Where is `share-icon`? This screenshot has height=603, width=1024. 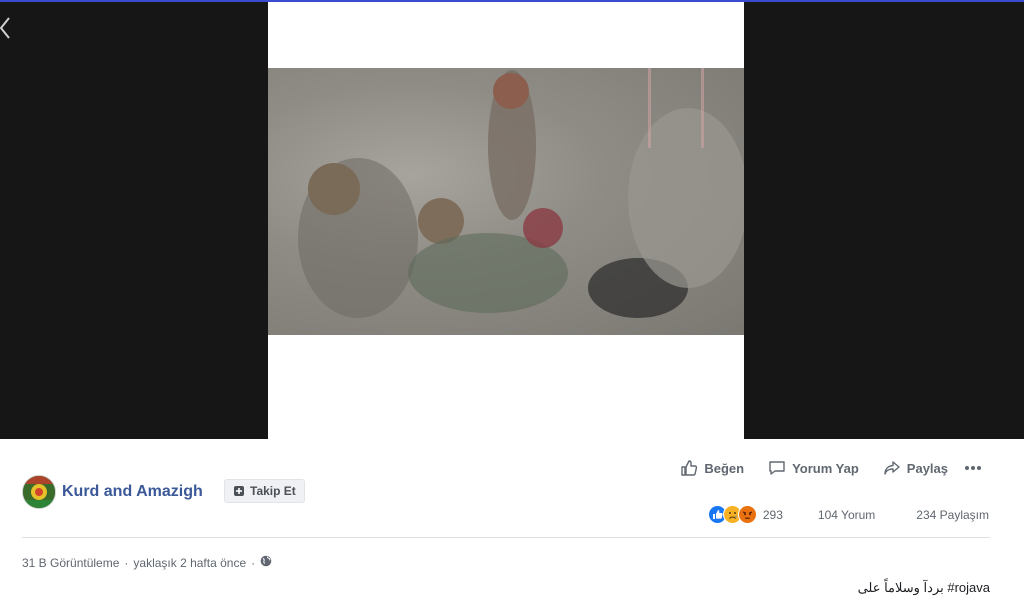
share-icon is located at coordinates (892, 468).